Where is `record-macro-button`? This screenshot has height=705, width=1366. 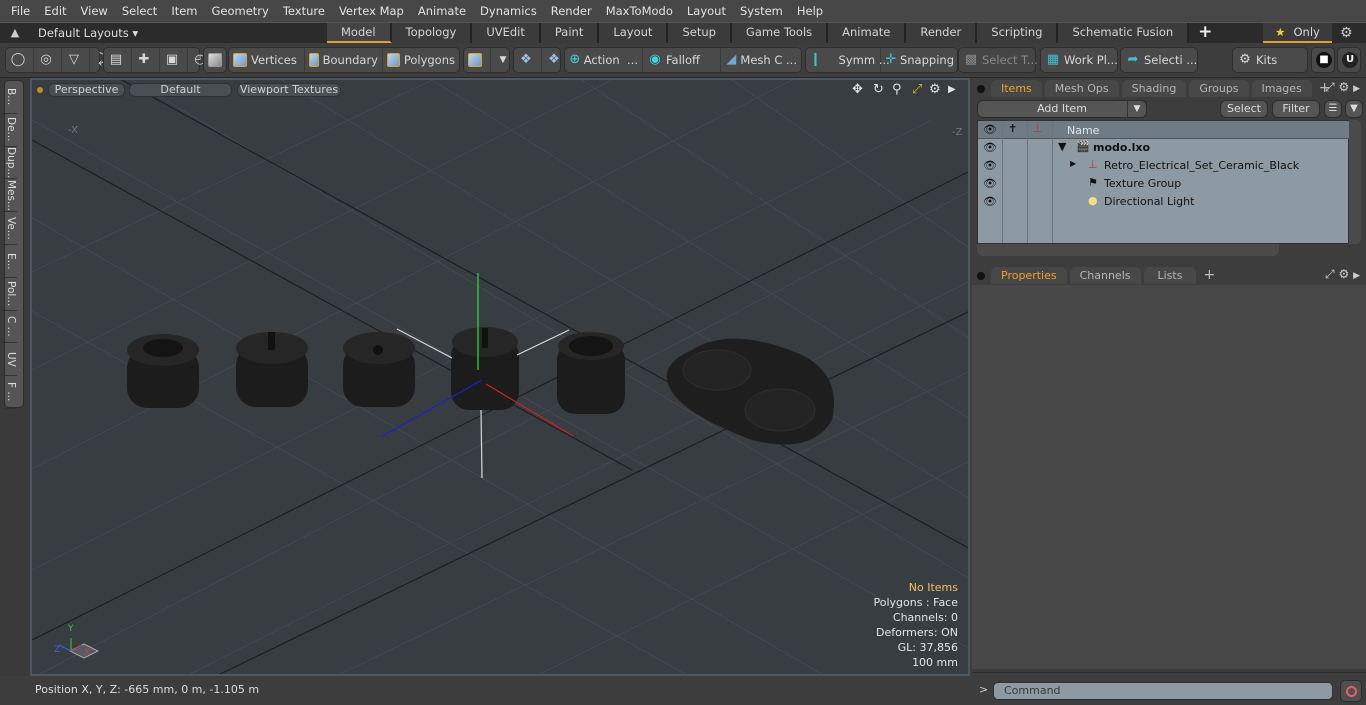 record-macro-button is located at coordinates (1351, 691).